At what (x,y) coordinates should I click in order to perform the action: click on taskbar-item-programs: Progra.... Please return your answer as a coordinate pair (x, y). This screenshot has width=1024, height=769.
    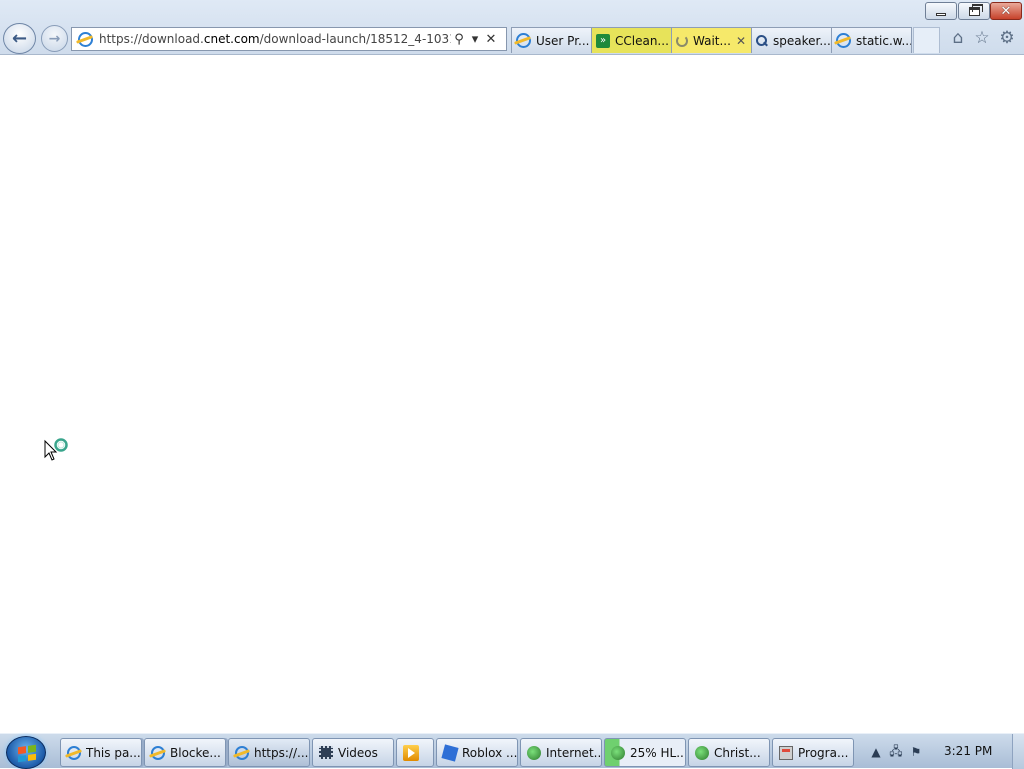
    Looking at the image, I should click on (813, 752).